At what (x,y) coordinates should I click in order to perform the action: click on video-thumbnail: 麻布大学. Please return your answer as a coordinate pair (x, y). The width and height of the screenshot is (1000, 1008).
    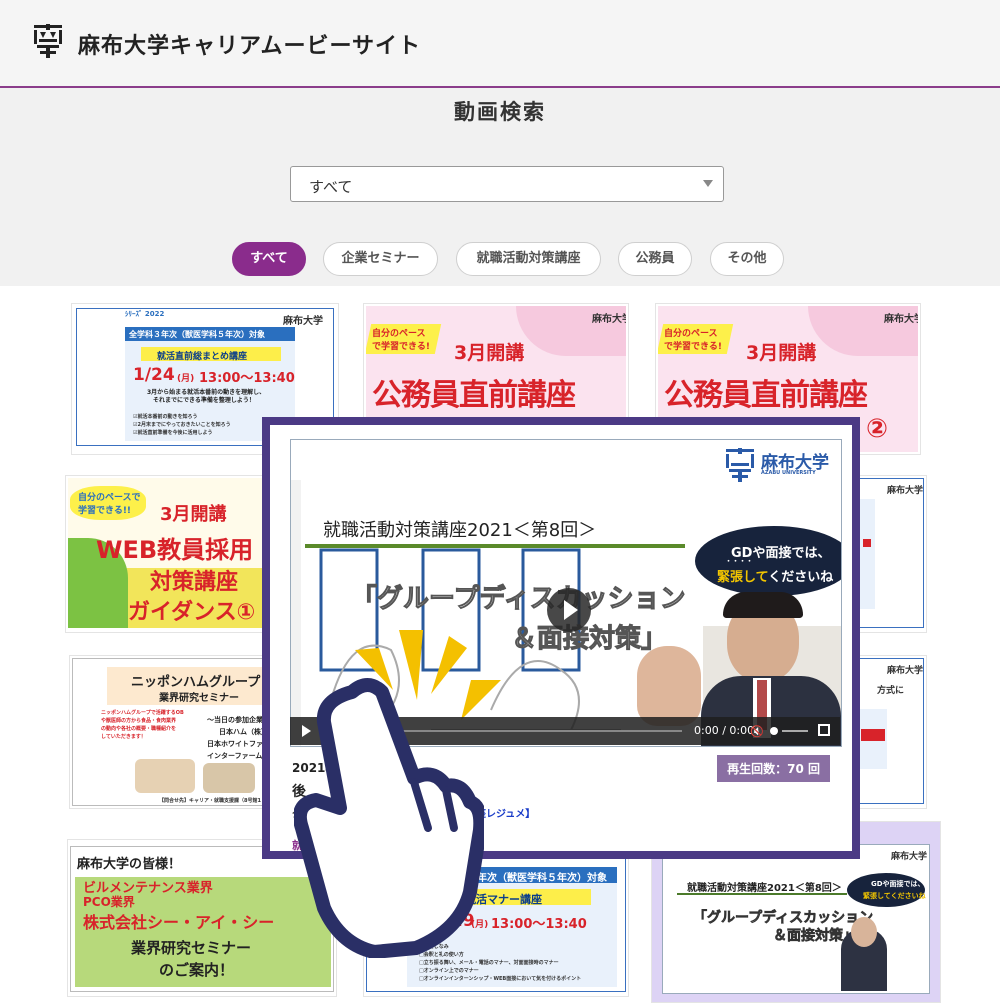
    Looking at the image, I should click on (890, 553).